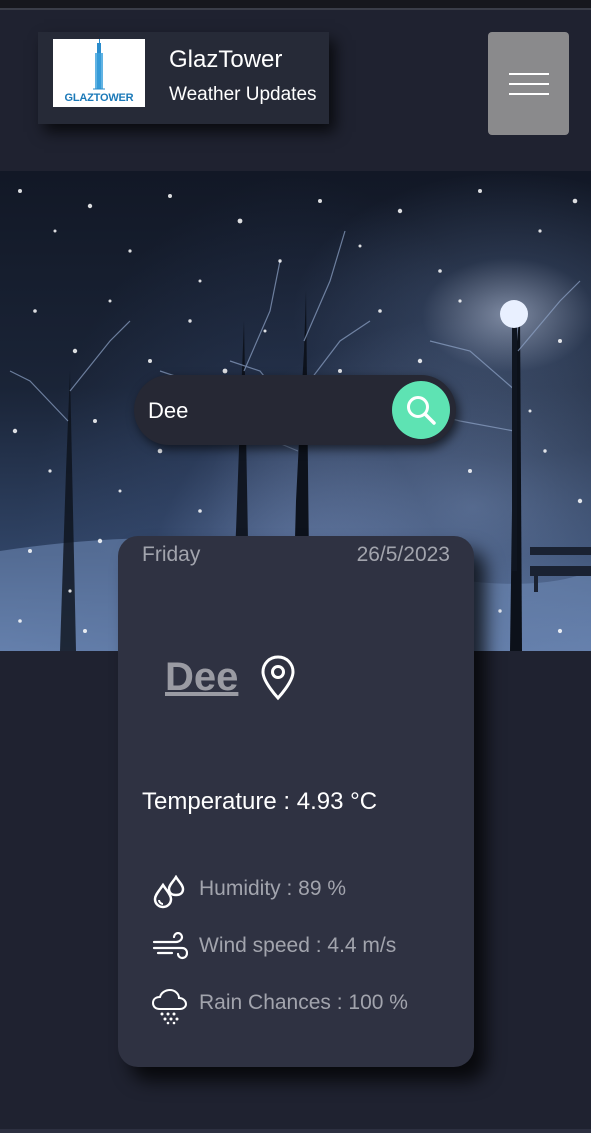 Image resolution: width=591 pixels, height=1133 pixels. I want to click on menu-button, so click(528, 83).